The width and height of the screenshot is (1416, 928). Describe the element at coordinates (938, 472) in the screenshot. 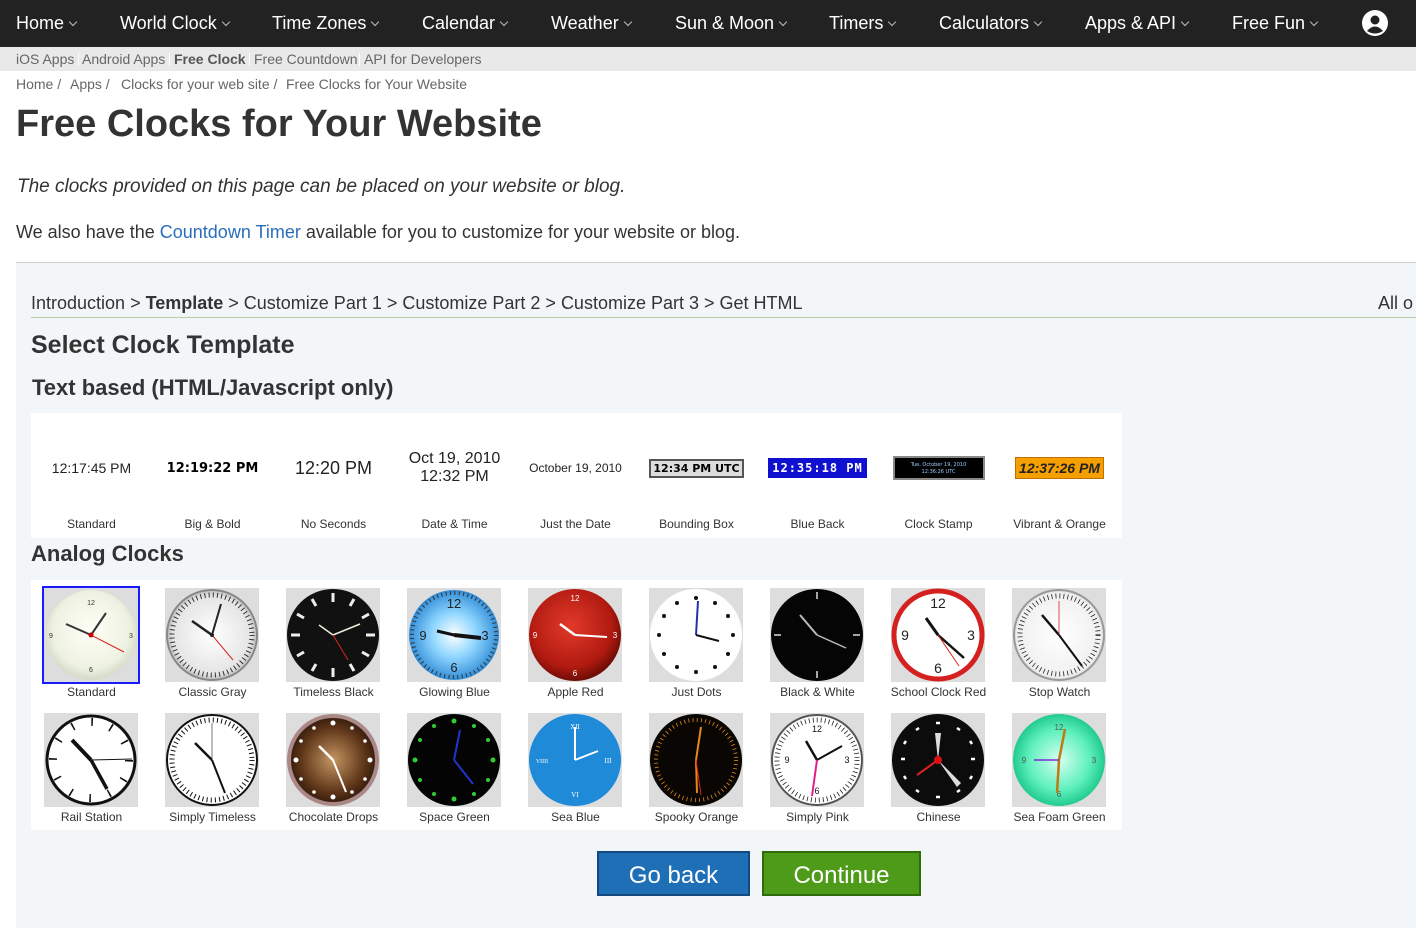

I see `sample-time: 12:36:26 UTC` at that location.